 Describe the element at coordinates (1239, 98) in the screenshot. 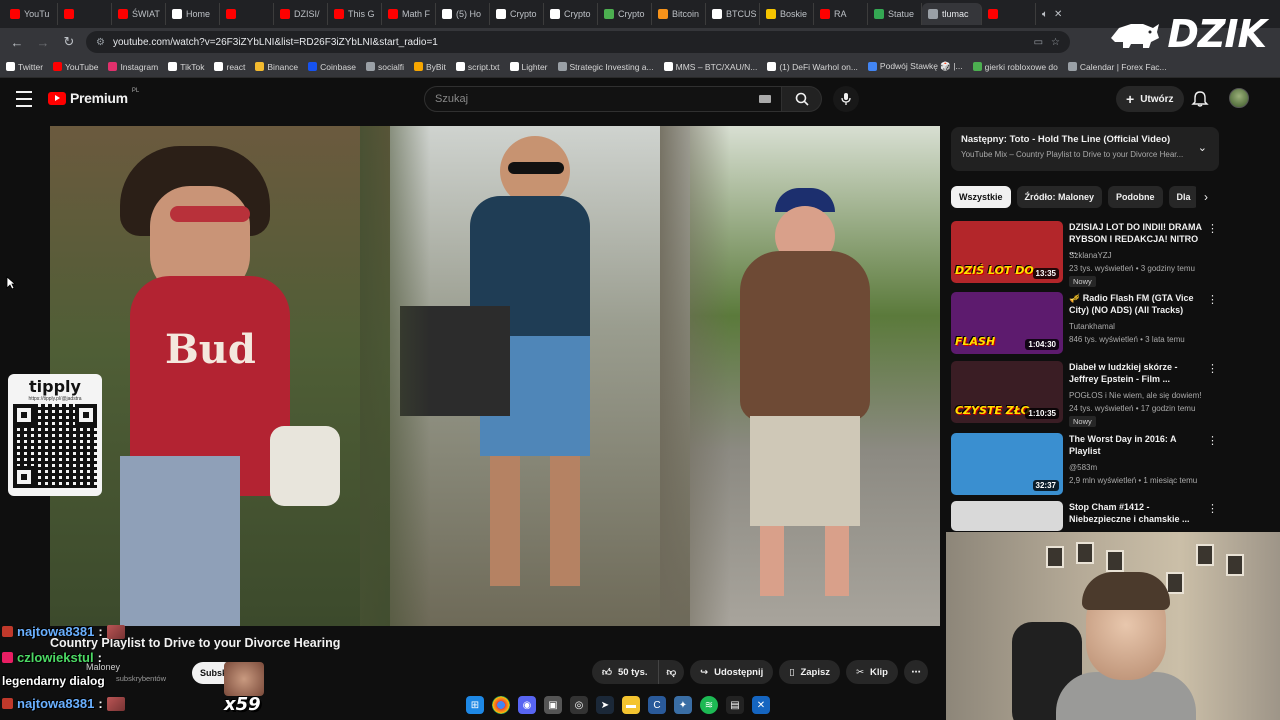

I see `account-avatar` at that location.